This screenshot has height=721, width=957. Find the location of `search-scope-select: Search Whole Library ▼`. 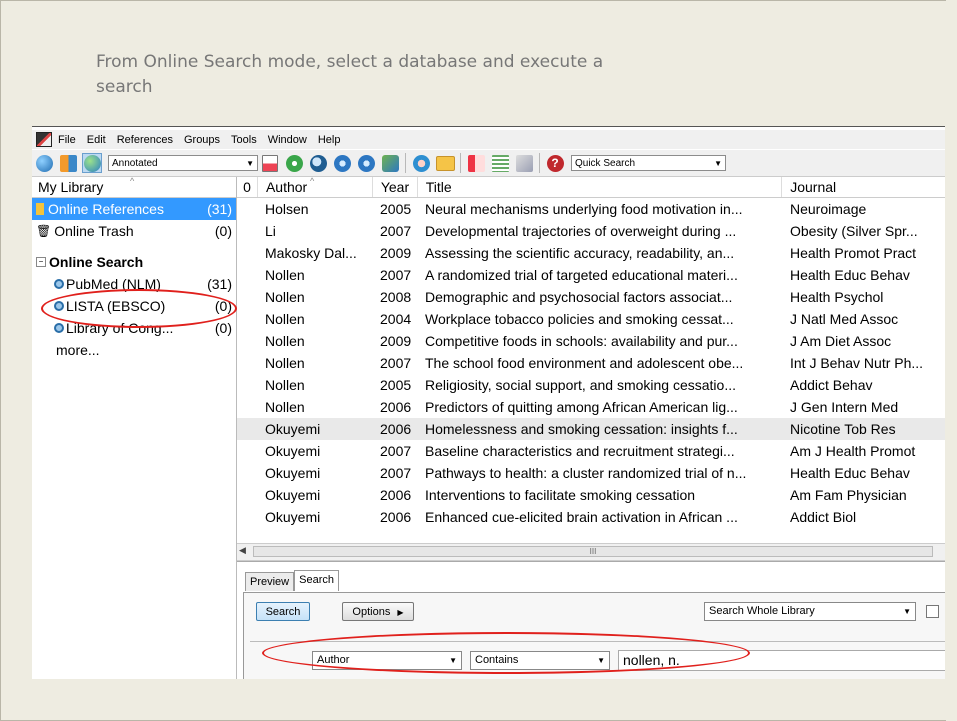

search-scope-select: Search Whole Library ▼ is located at coordinates (810, 611).